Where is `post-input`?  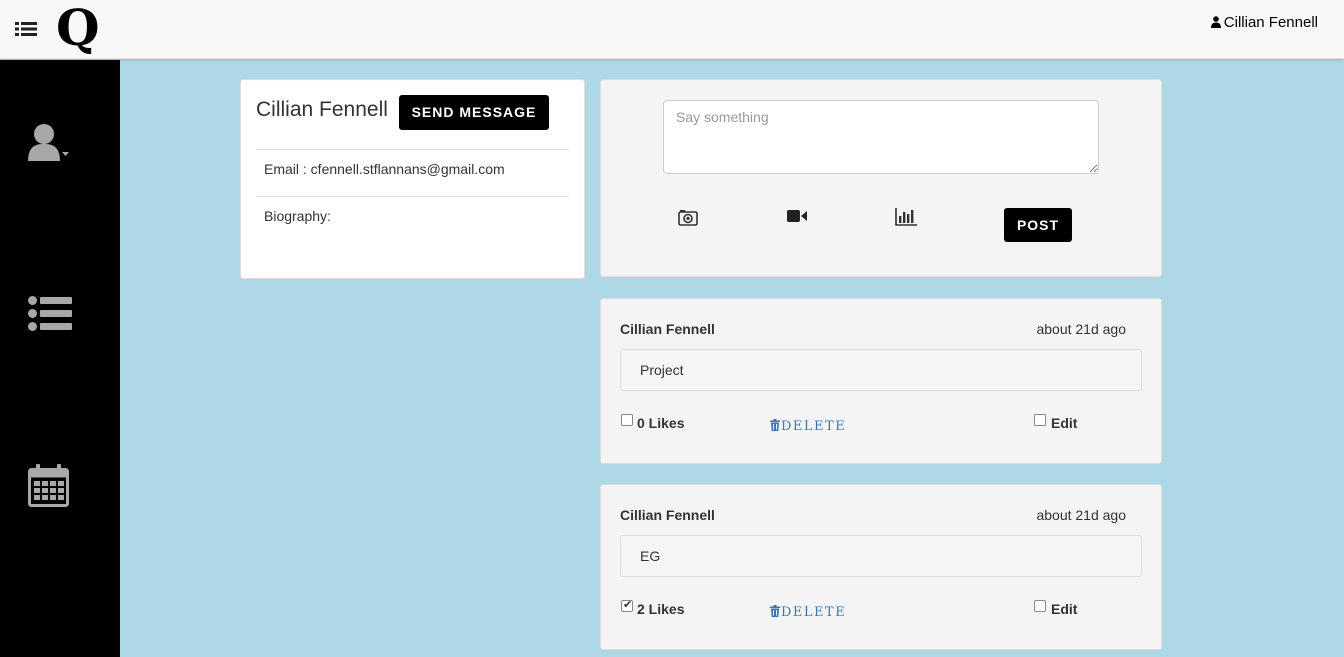 post-input is located at coordinates (881, 137).